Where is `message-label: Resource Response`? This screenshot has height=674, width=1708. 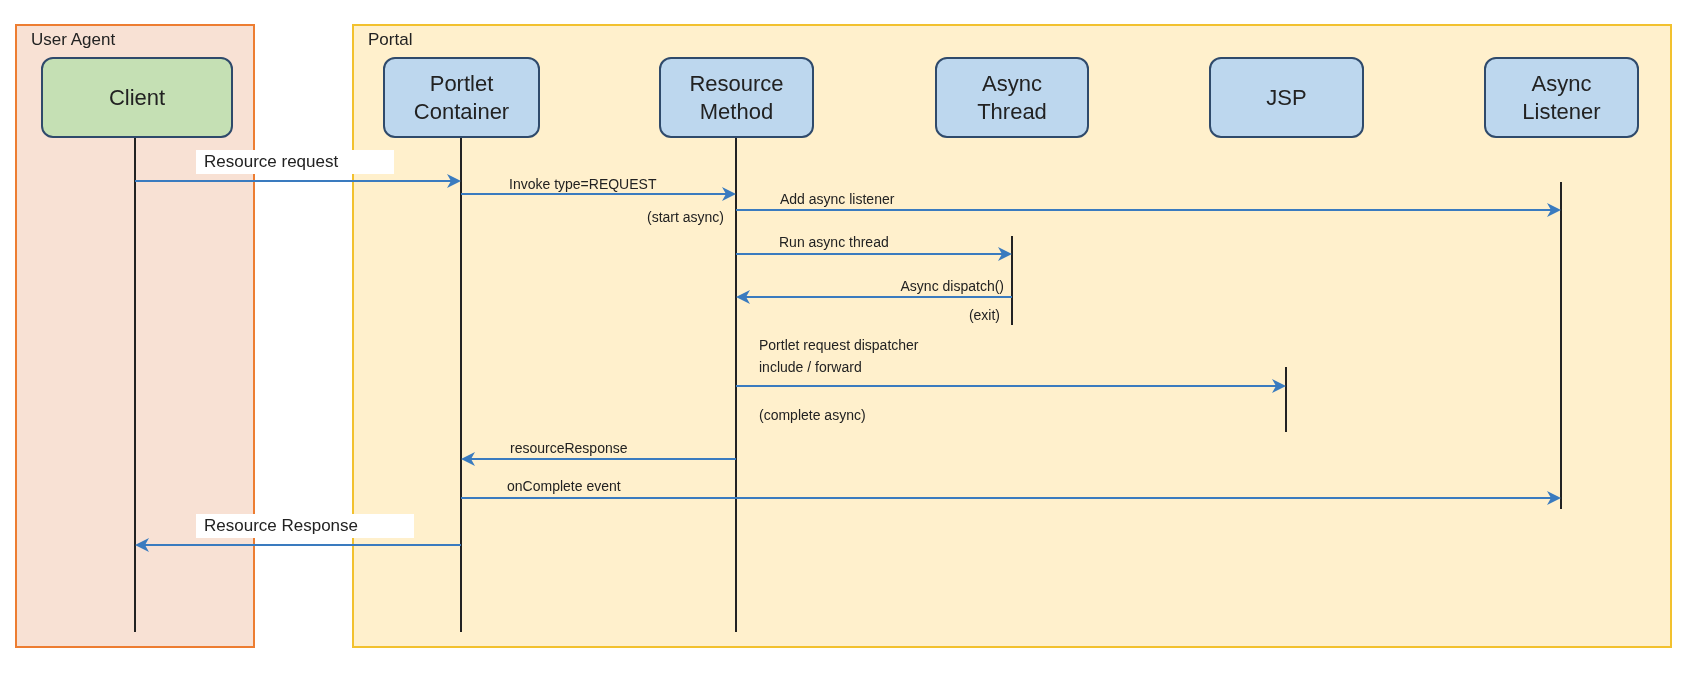
message-label: Resource Response is located at coordinates (305, 526).